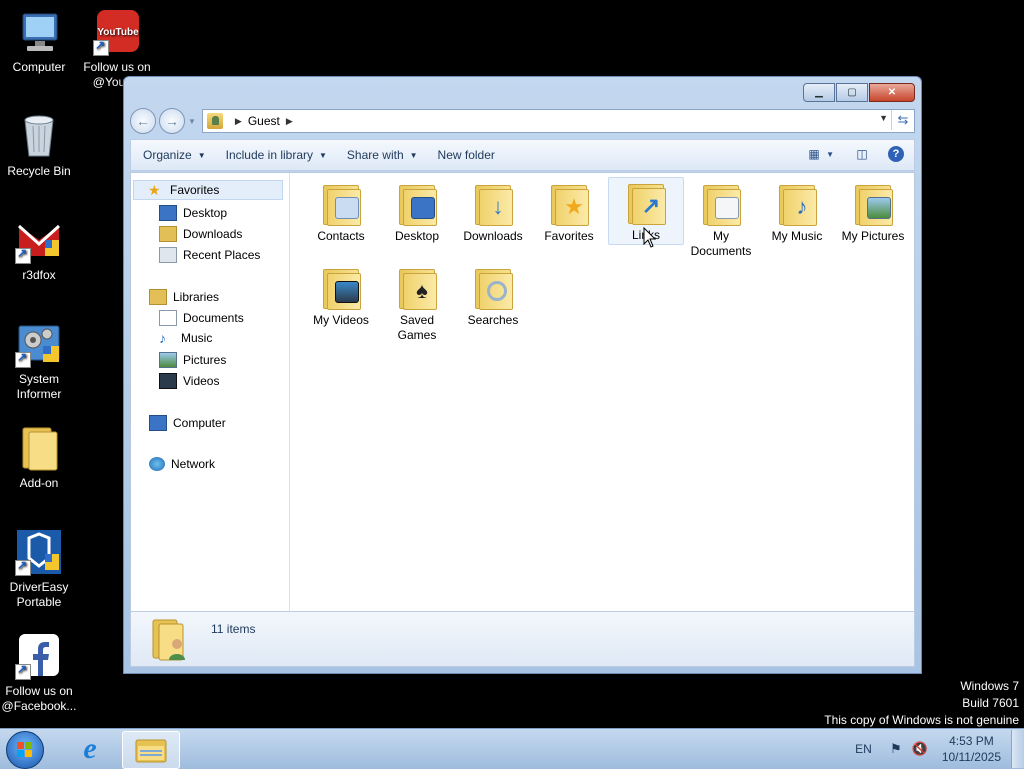 The width and height of the screenshot is (1024, 769). Describe the element at coordinates (971, 741) in the screenshot. I see `clock-time: 4:53 PM` at that location.